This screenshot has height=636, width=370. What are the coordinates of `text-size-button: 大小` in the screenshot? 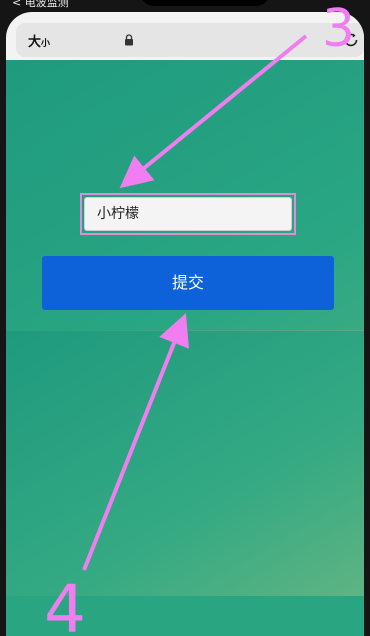 It's located at (39, 40).